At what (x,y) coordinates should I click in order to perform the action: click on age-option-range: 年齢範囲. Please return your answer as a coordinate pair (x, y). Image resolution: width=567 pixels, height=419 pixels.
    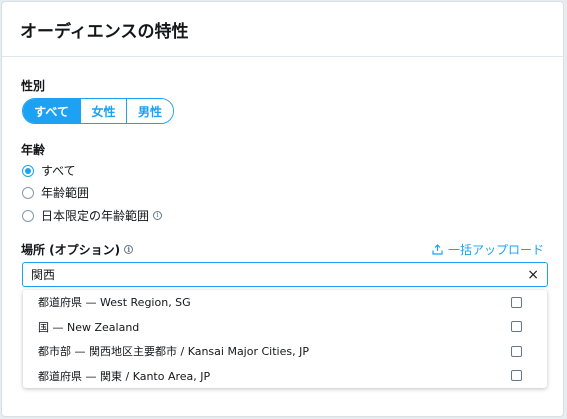
    Looking at the image, I should click on (55, 192).